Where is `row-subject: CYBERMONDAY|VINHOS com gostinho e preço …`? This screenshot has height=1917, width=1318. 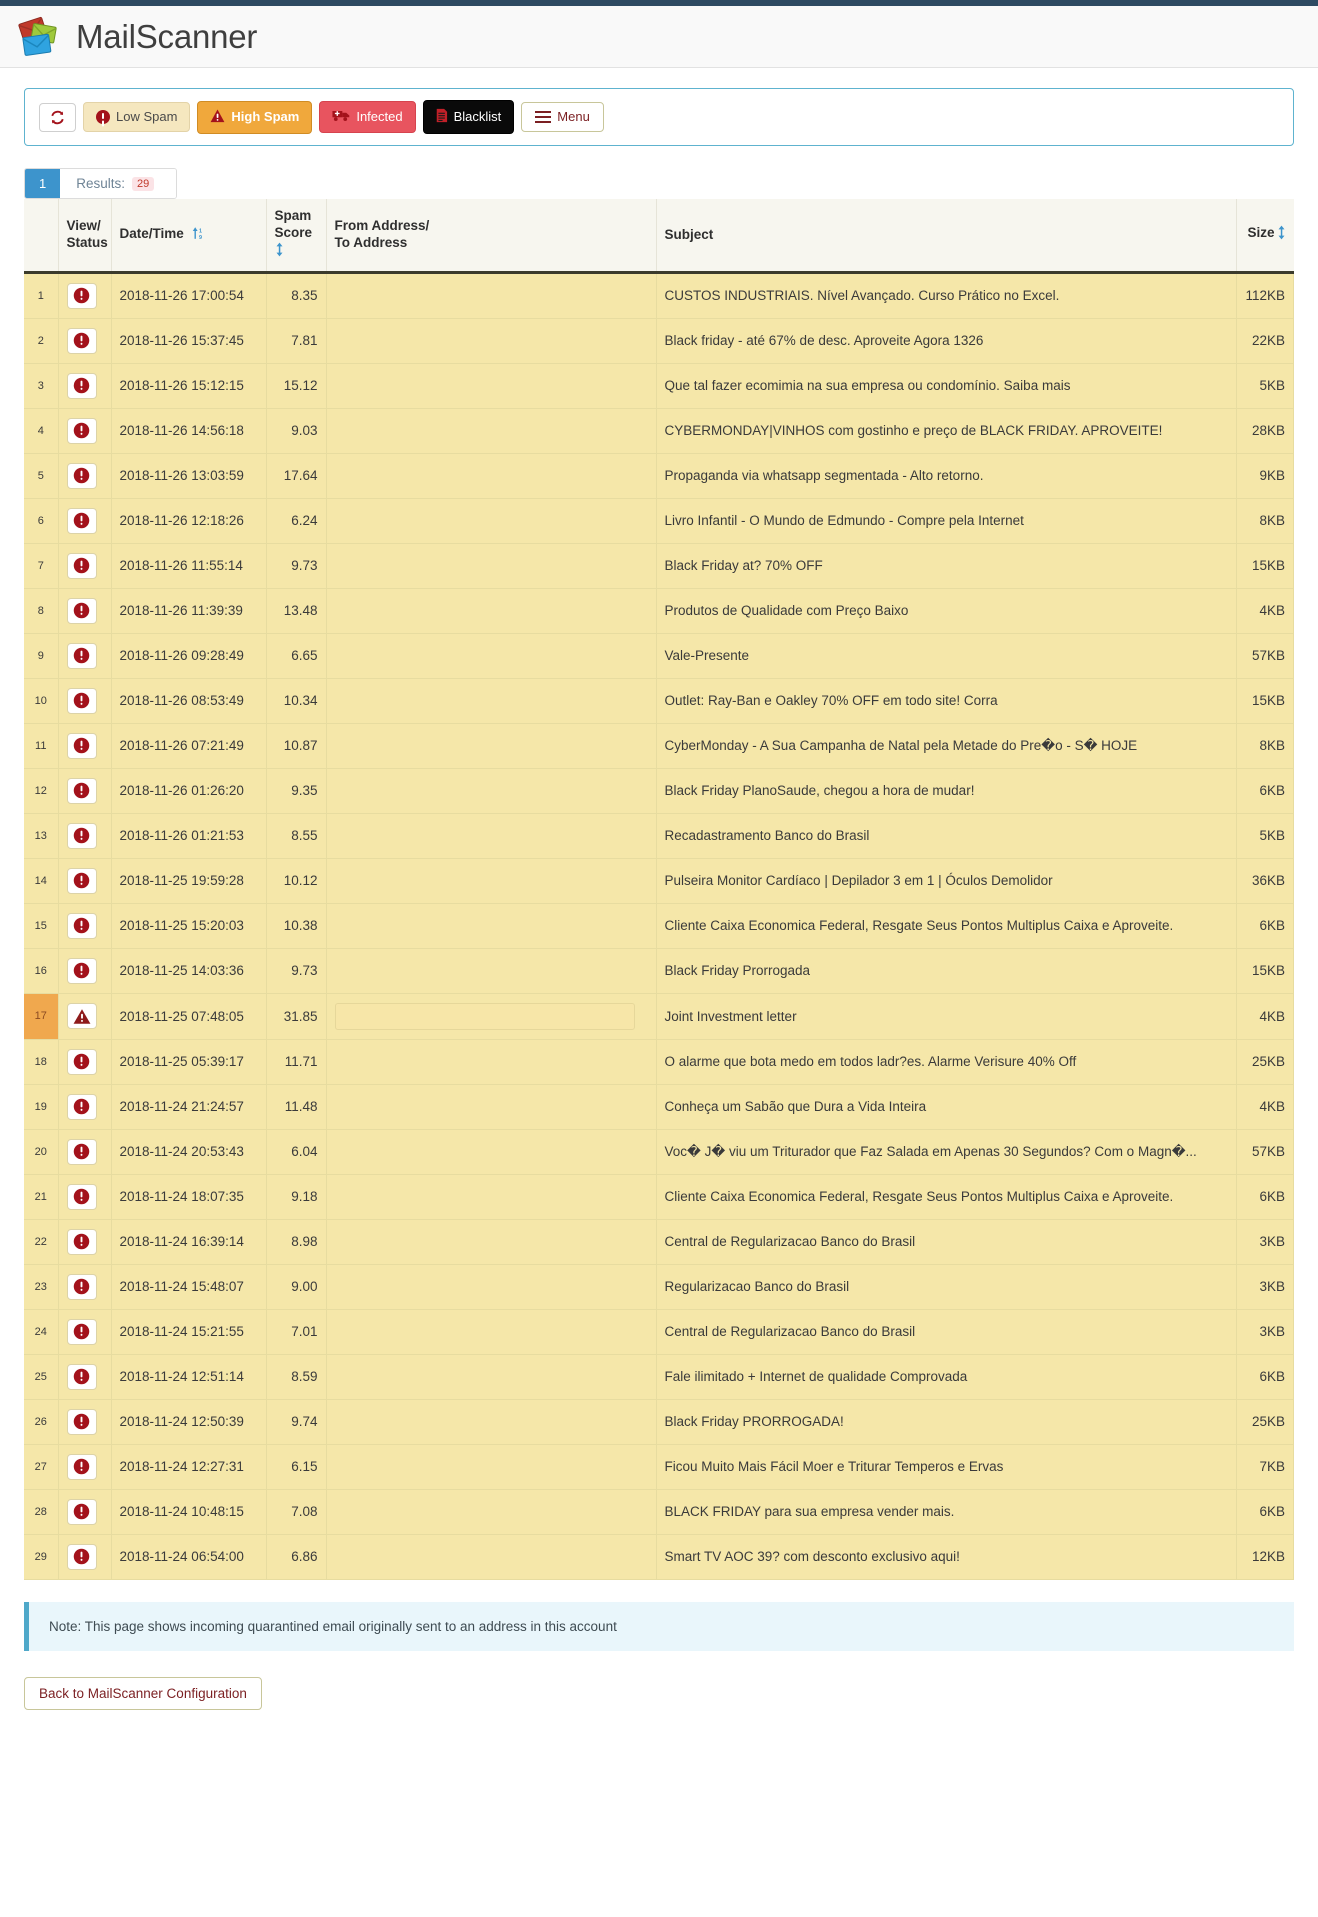 row-subject: CYBERMONDAY|VINHOS com gostinho e preço … is located at coordinates (946, 431).